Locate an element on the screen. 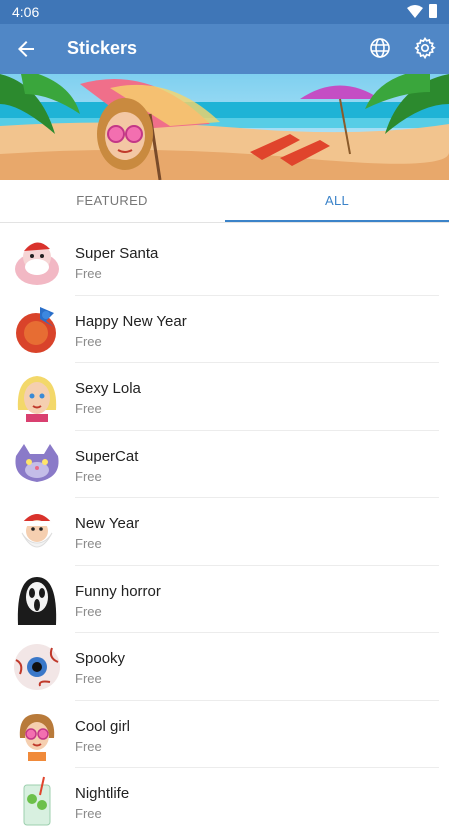 This screenshot has height=836, width=449. gear-icon is located at coordinates (425, 48).